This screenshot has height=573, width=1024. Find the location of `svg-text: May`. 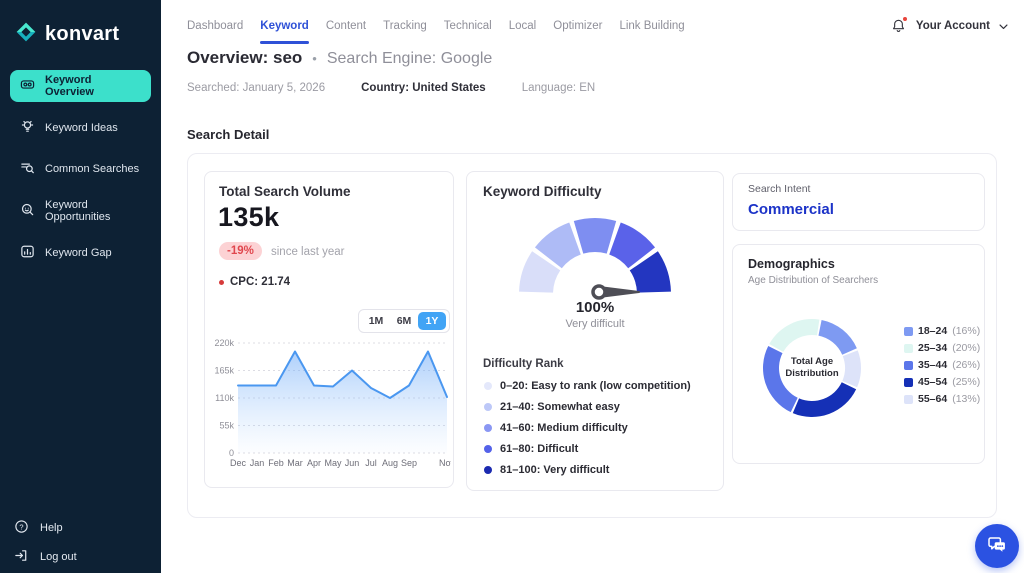

svg-text: May is located at coordinates (333, 463).